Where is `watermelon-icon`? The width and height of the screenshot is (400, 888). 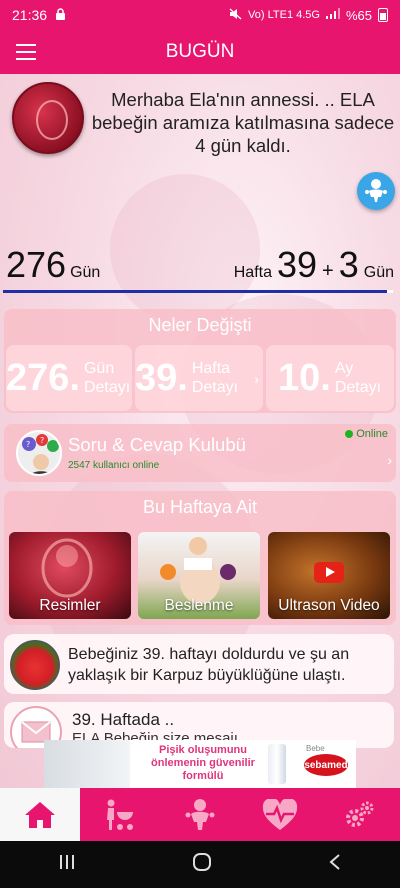
watermelon-icon is located at coordinates (35, 665).